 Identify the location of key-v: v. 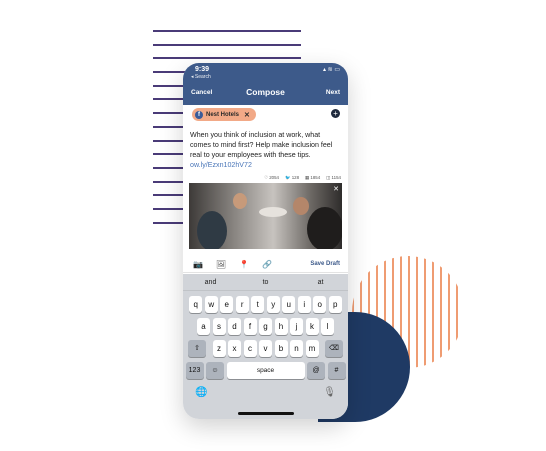
(265, 348).